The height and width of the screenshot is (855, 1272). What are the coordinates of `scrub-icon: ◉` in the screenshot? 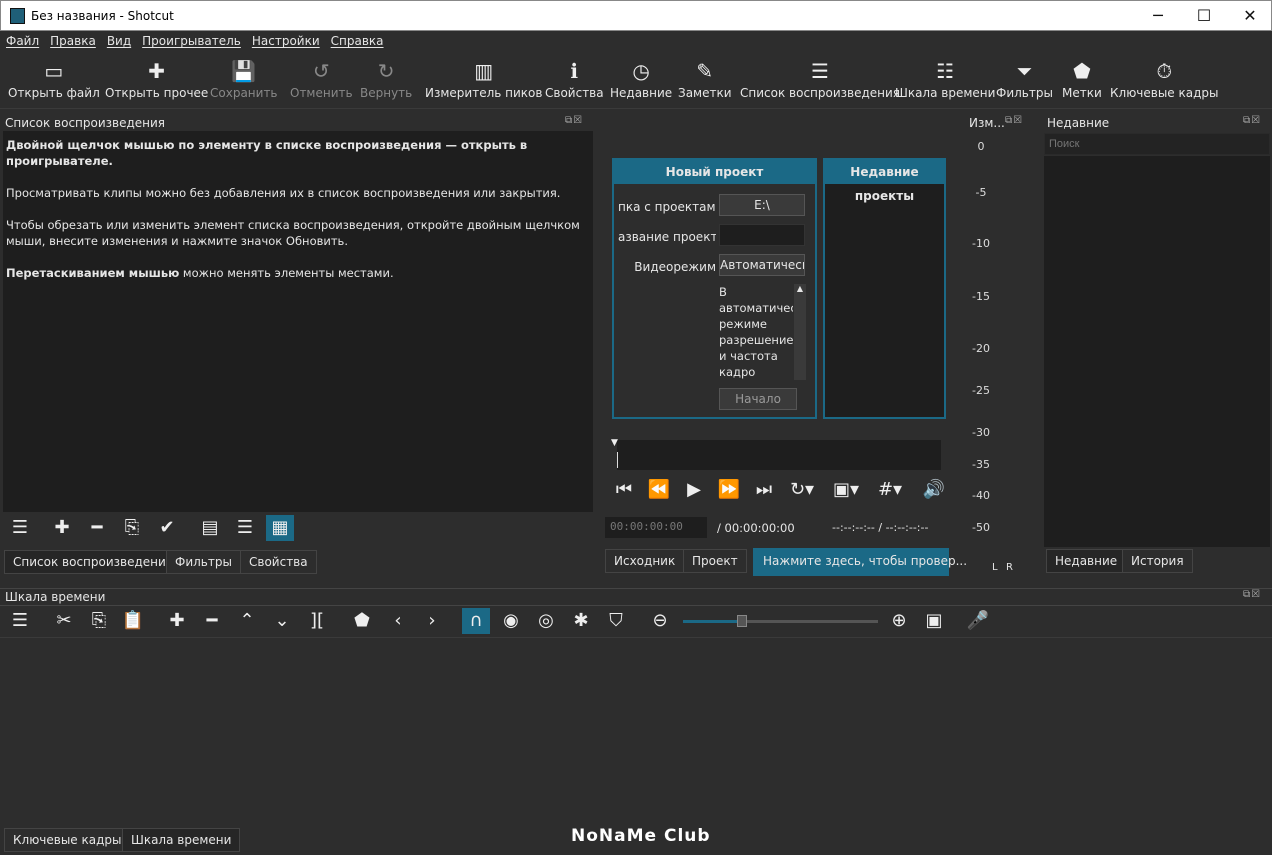 It's located at (511, 621).